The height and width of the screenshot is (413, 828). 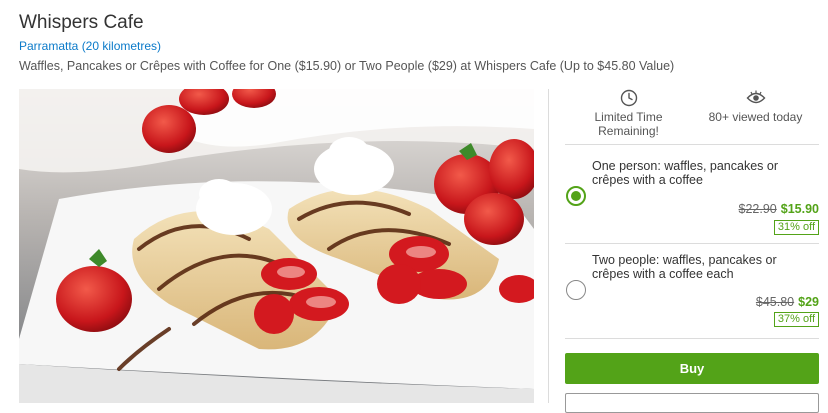 I want to click on divider-middle, so click(x=692, y=243).